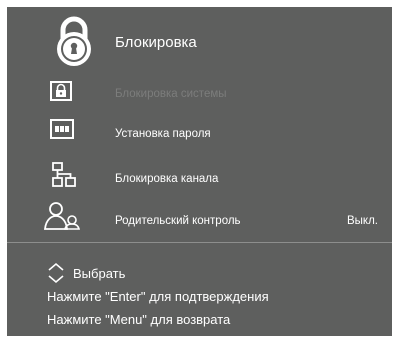 Image resolution: width=399 pixels, height=341 pixels. What do you see at coordinates (139, 319) in the screenshot?
I see `menu-hint: Нажмите "Menu" для возврата` at bounding box center [139, 319].